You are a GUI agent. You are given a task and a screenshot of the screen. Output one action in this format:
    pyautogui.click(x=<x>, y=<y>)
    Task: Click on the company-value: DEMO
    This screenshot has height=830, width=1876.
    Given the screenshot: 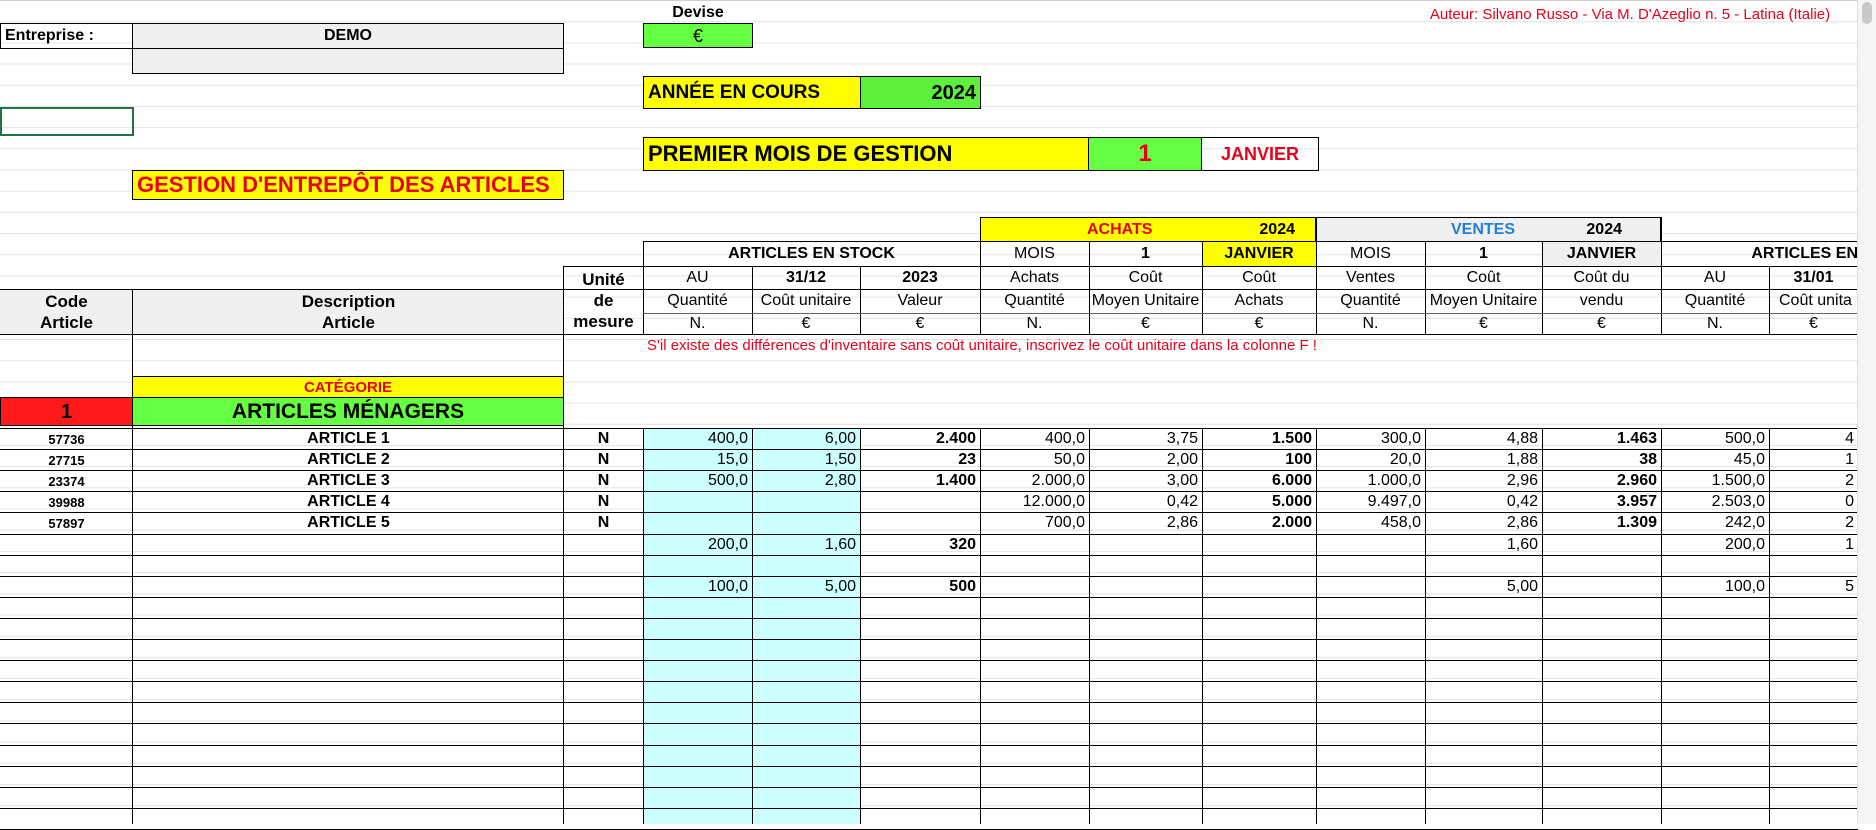 What is the action you would take?
    pyautogui.click(x=348, y=36)
    